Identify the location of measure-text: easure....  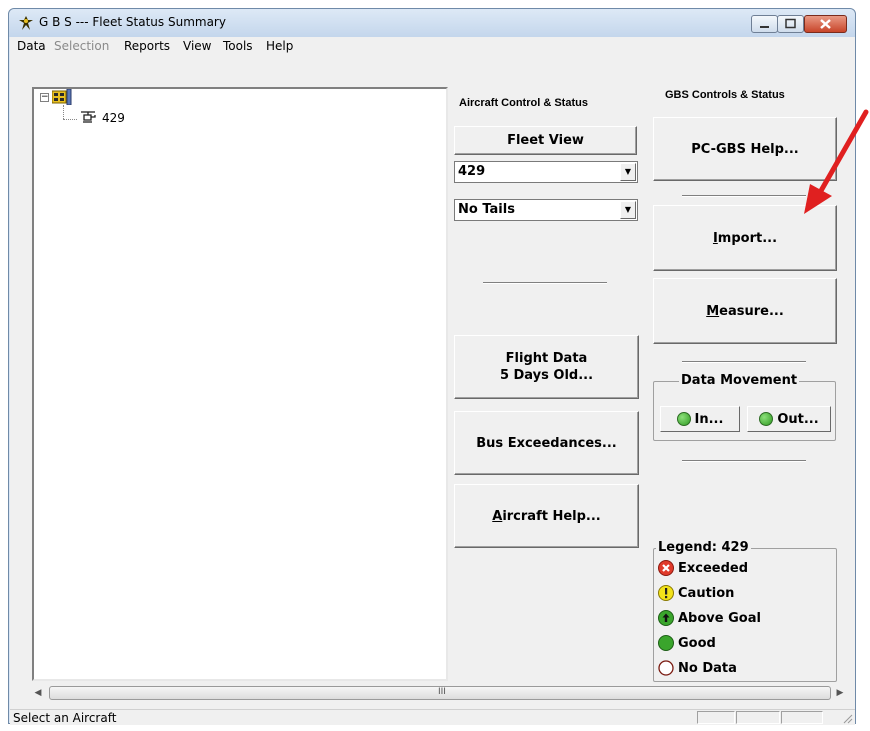
(751, 311).